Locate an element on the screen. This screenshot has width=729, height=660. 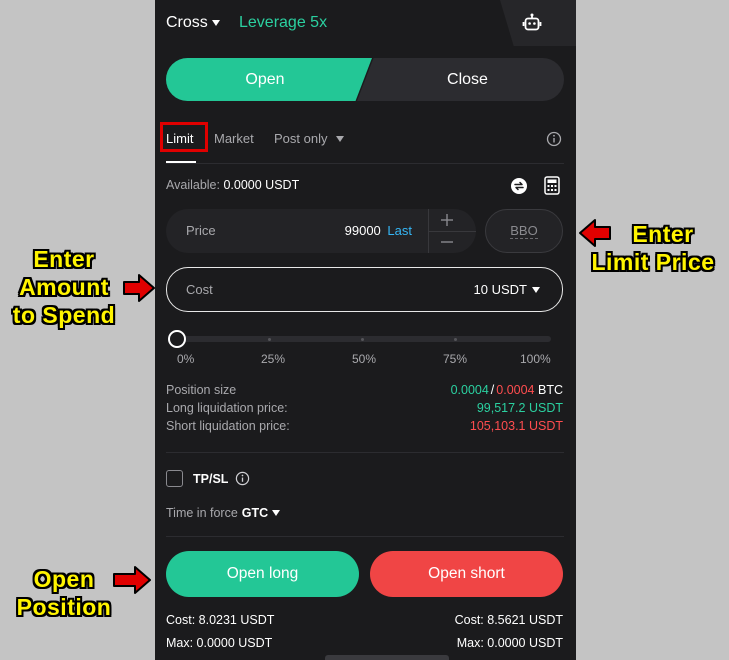
cost-label: Cost is located at coordinates (199, 289).